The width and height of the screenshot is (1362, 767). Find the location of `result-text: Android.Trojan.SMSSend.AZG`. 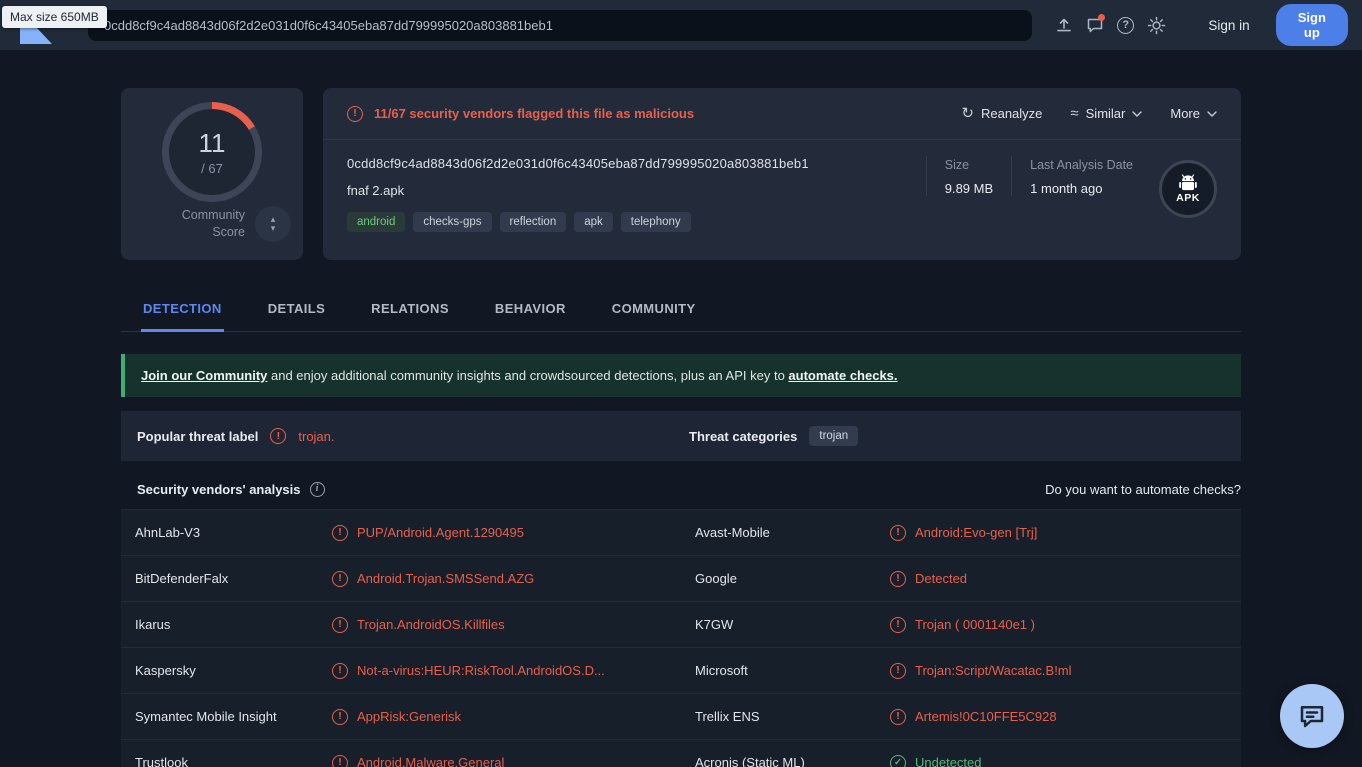

result-text: Android.Trojan.SMSSend.AZG is located at coordinates (446, 578).